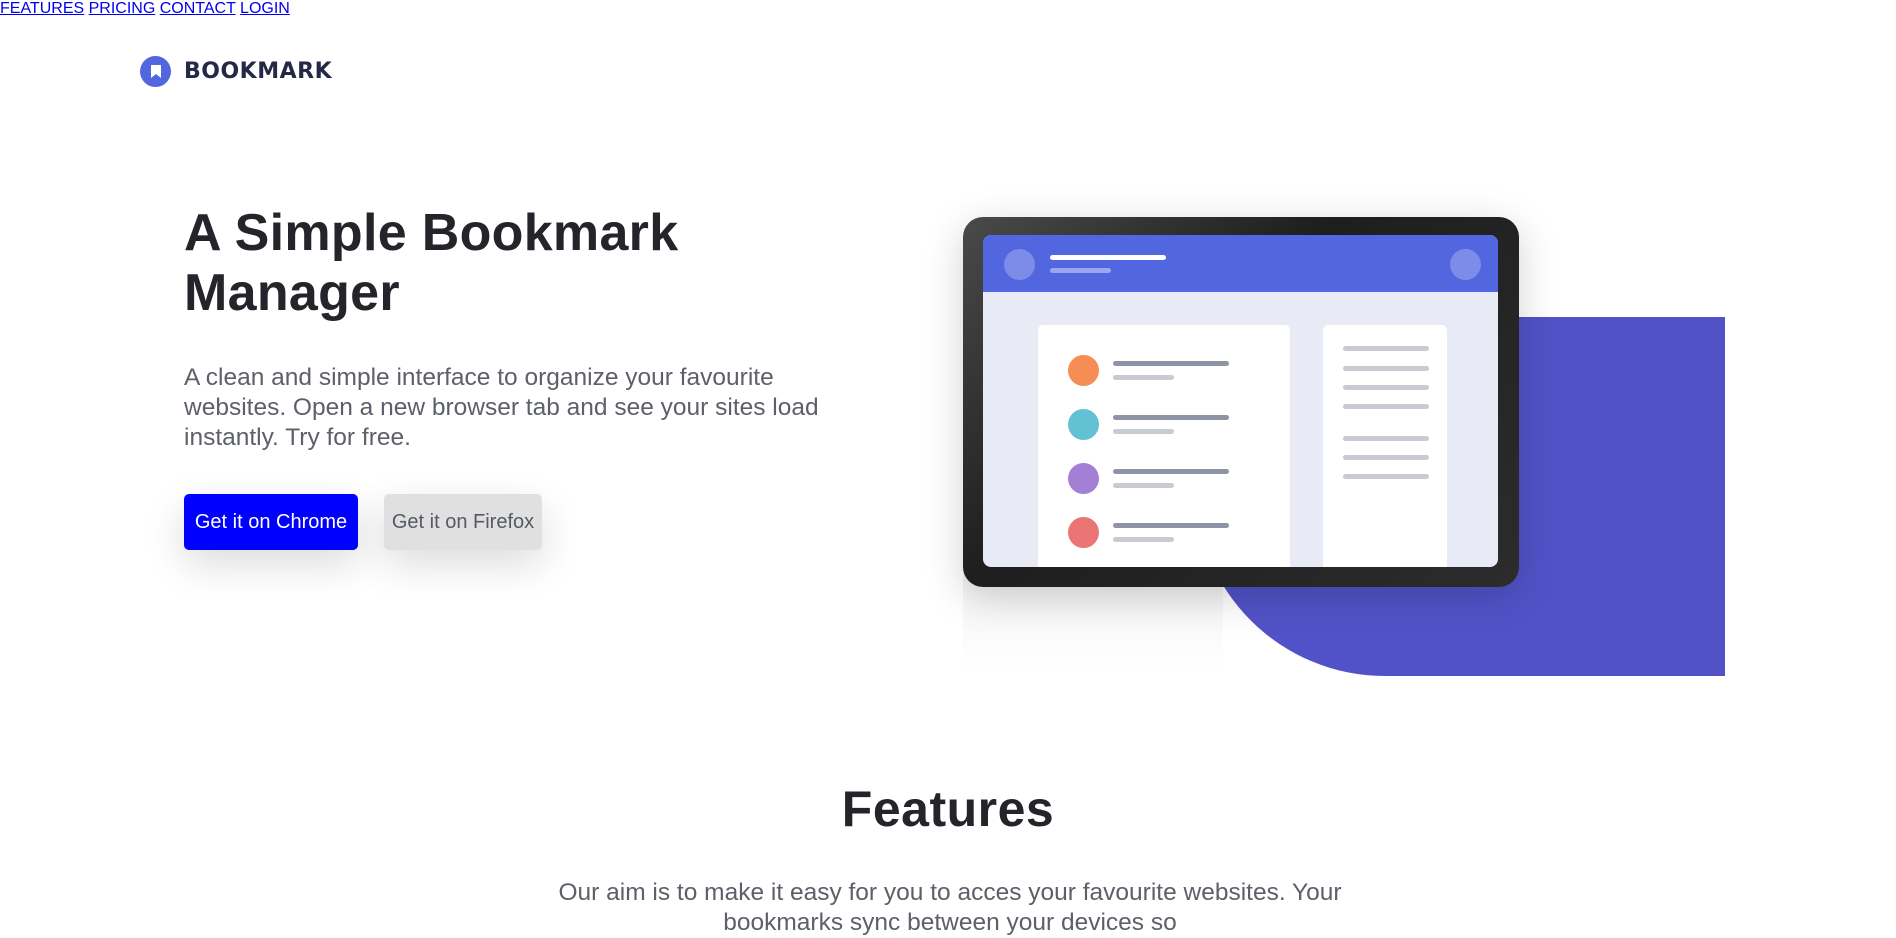 The height and width of the screenshot is (938, 1896). I want to click on screen-subtitle-line, so click(1080, 270).